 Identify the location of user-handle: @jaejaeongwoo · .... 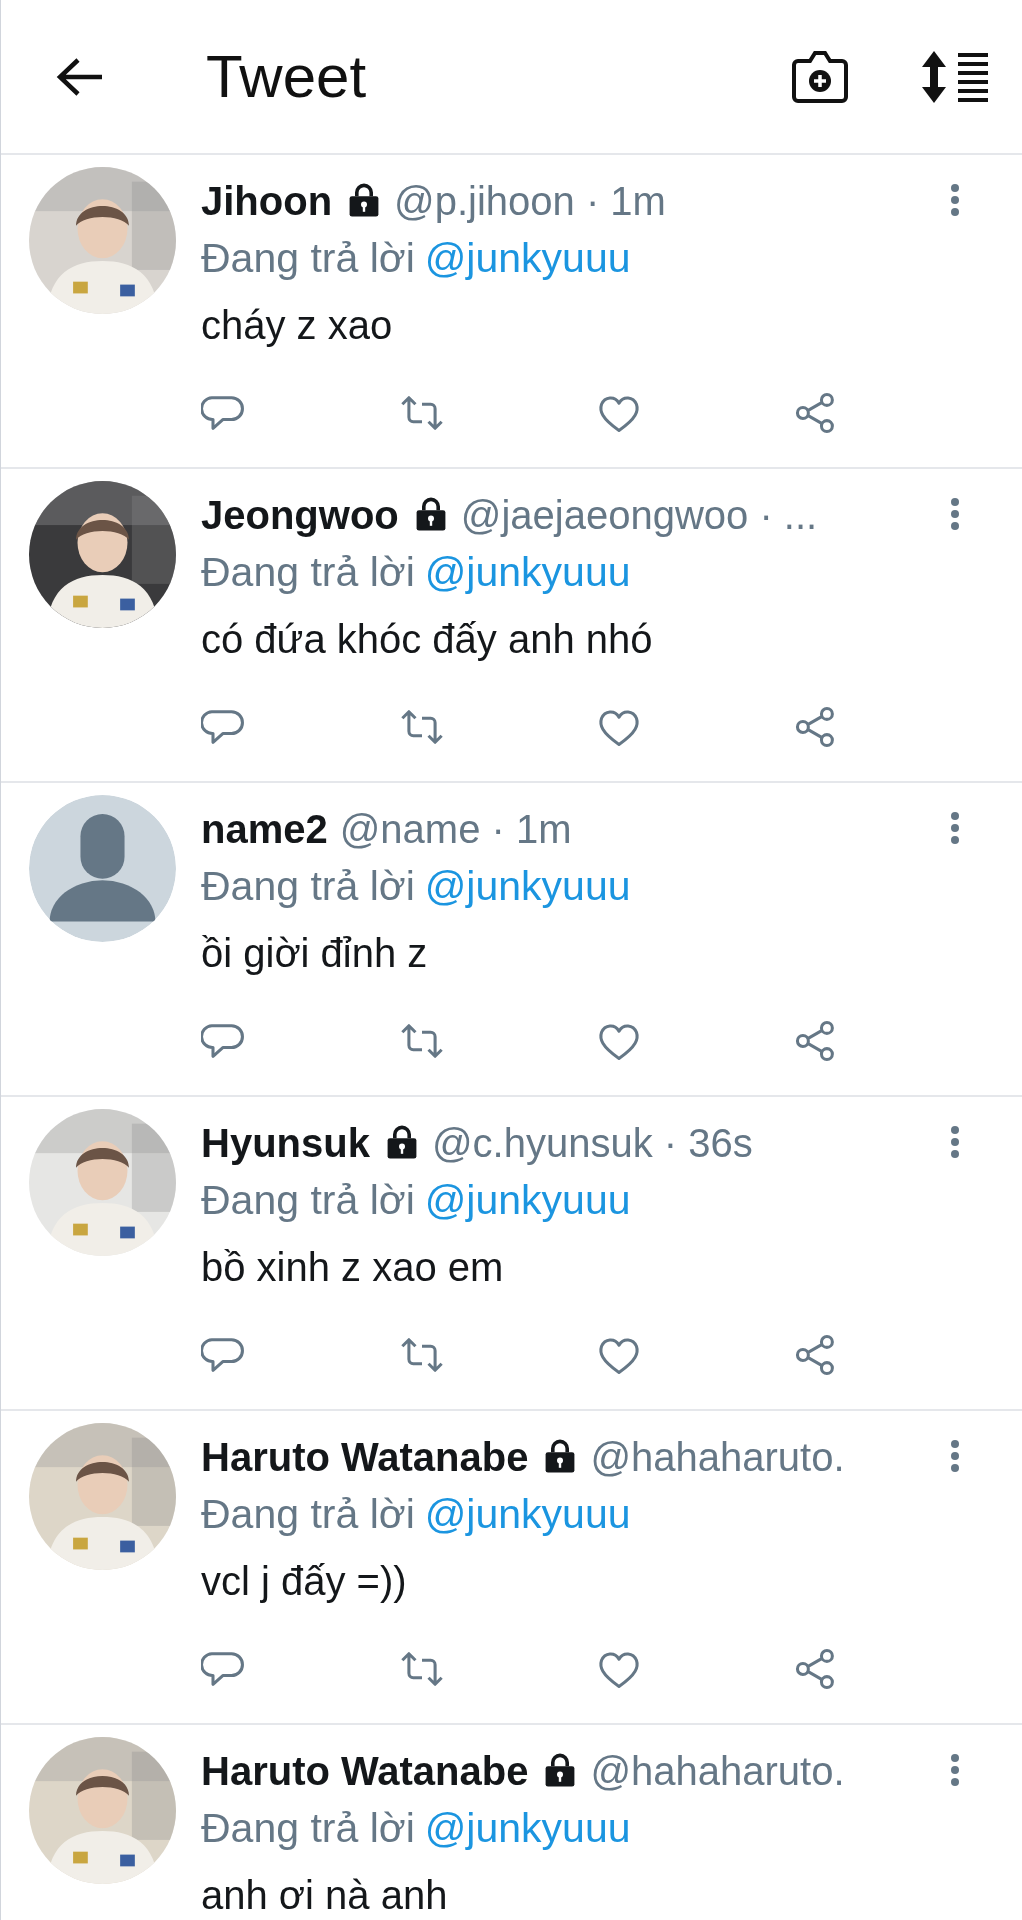
(639, 515).